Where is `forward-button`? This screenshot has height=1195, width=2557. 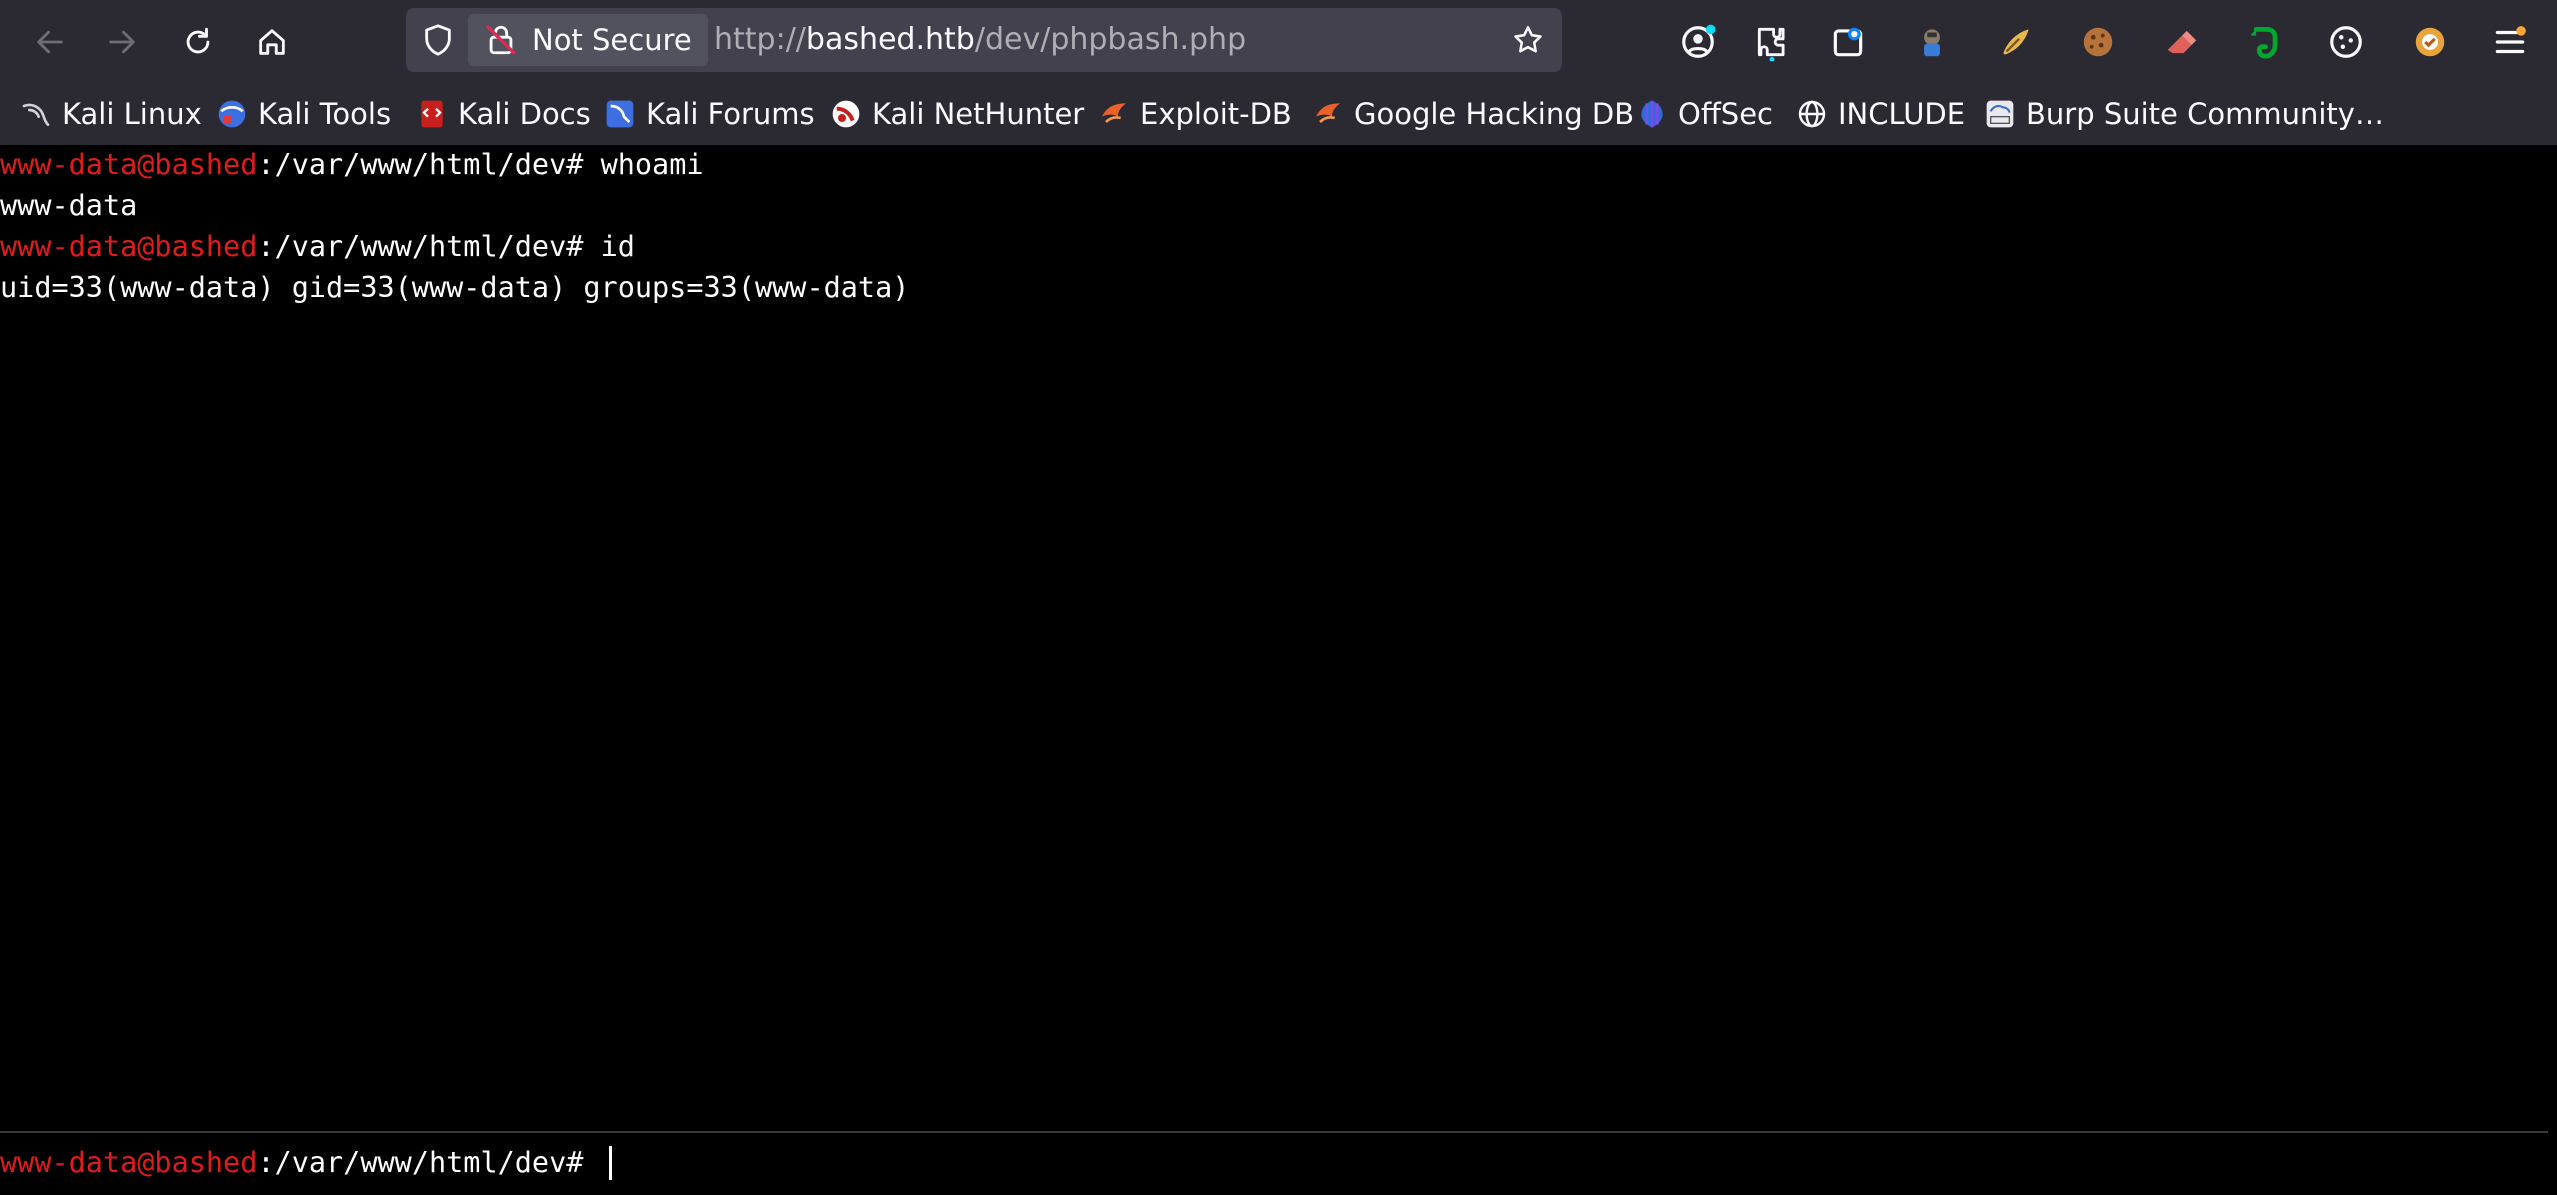 forward-button is located at coordinates (122, 42).